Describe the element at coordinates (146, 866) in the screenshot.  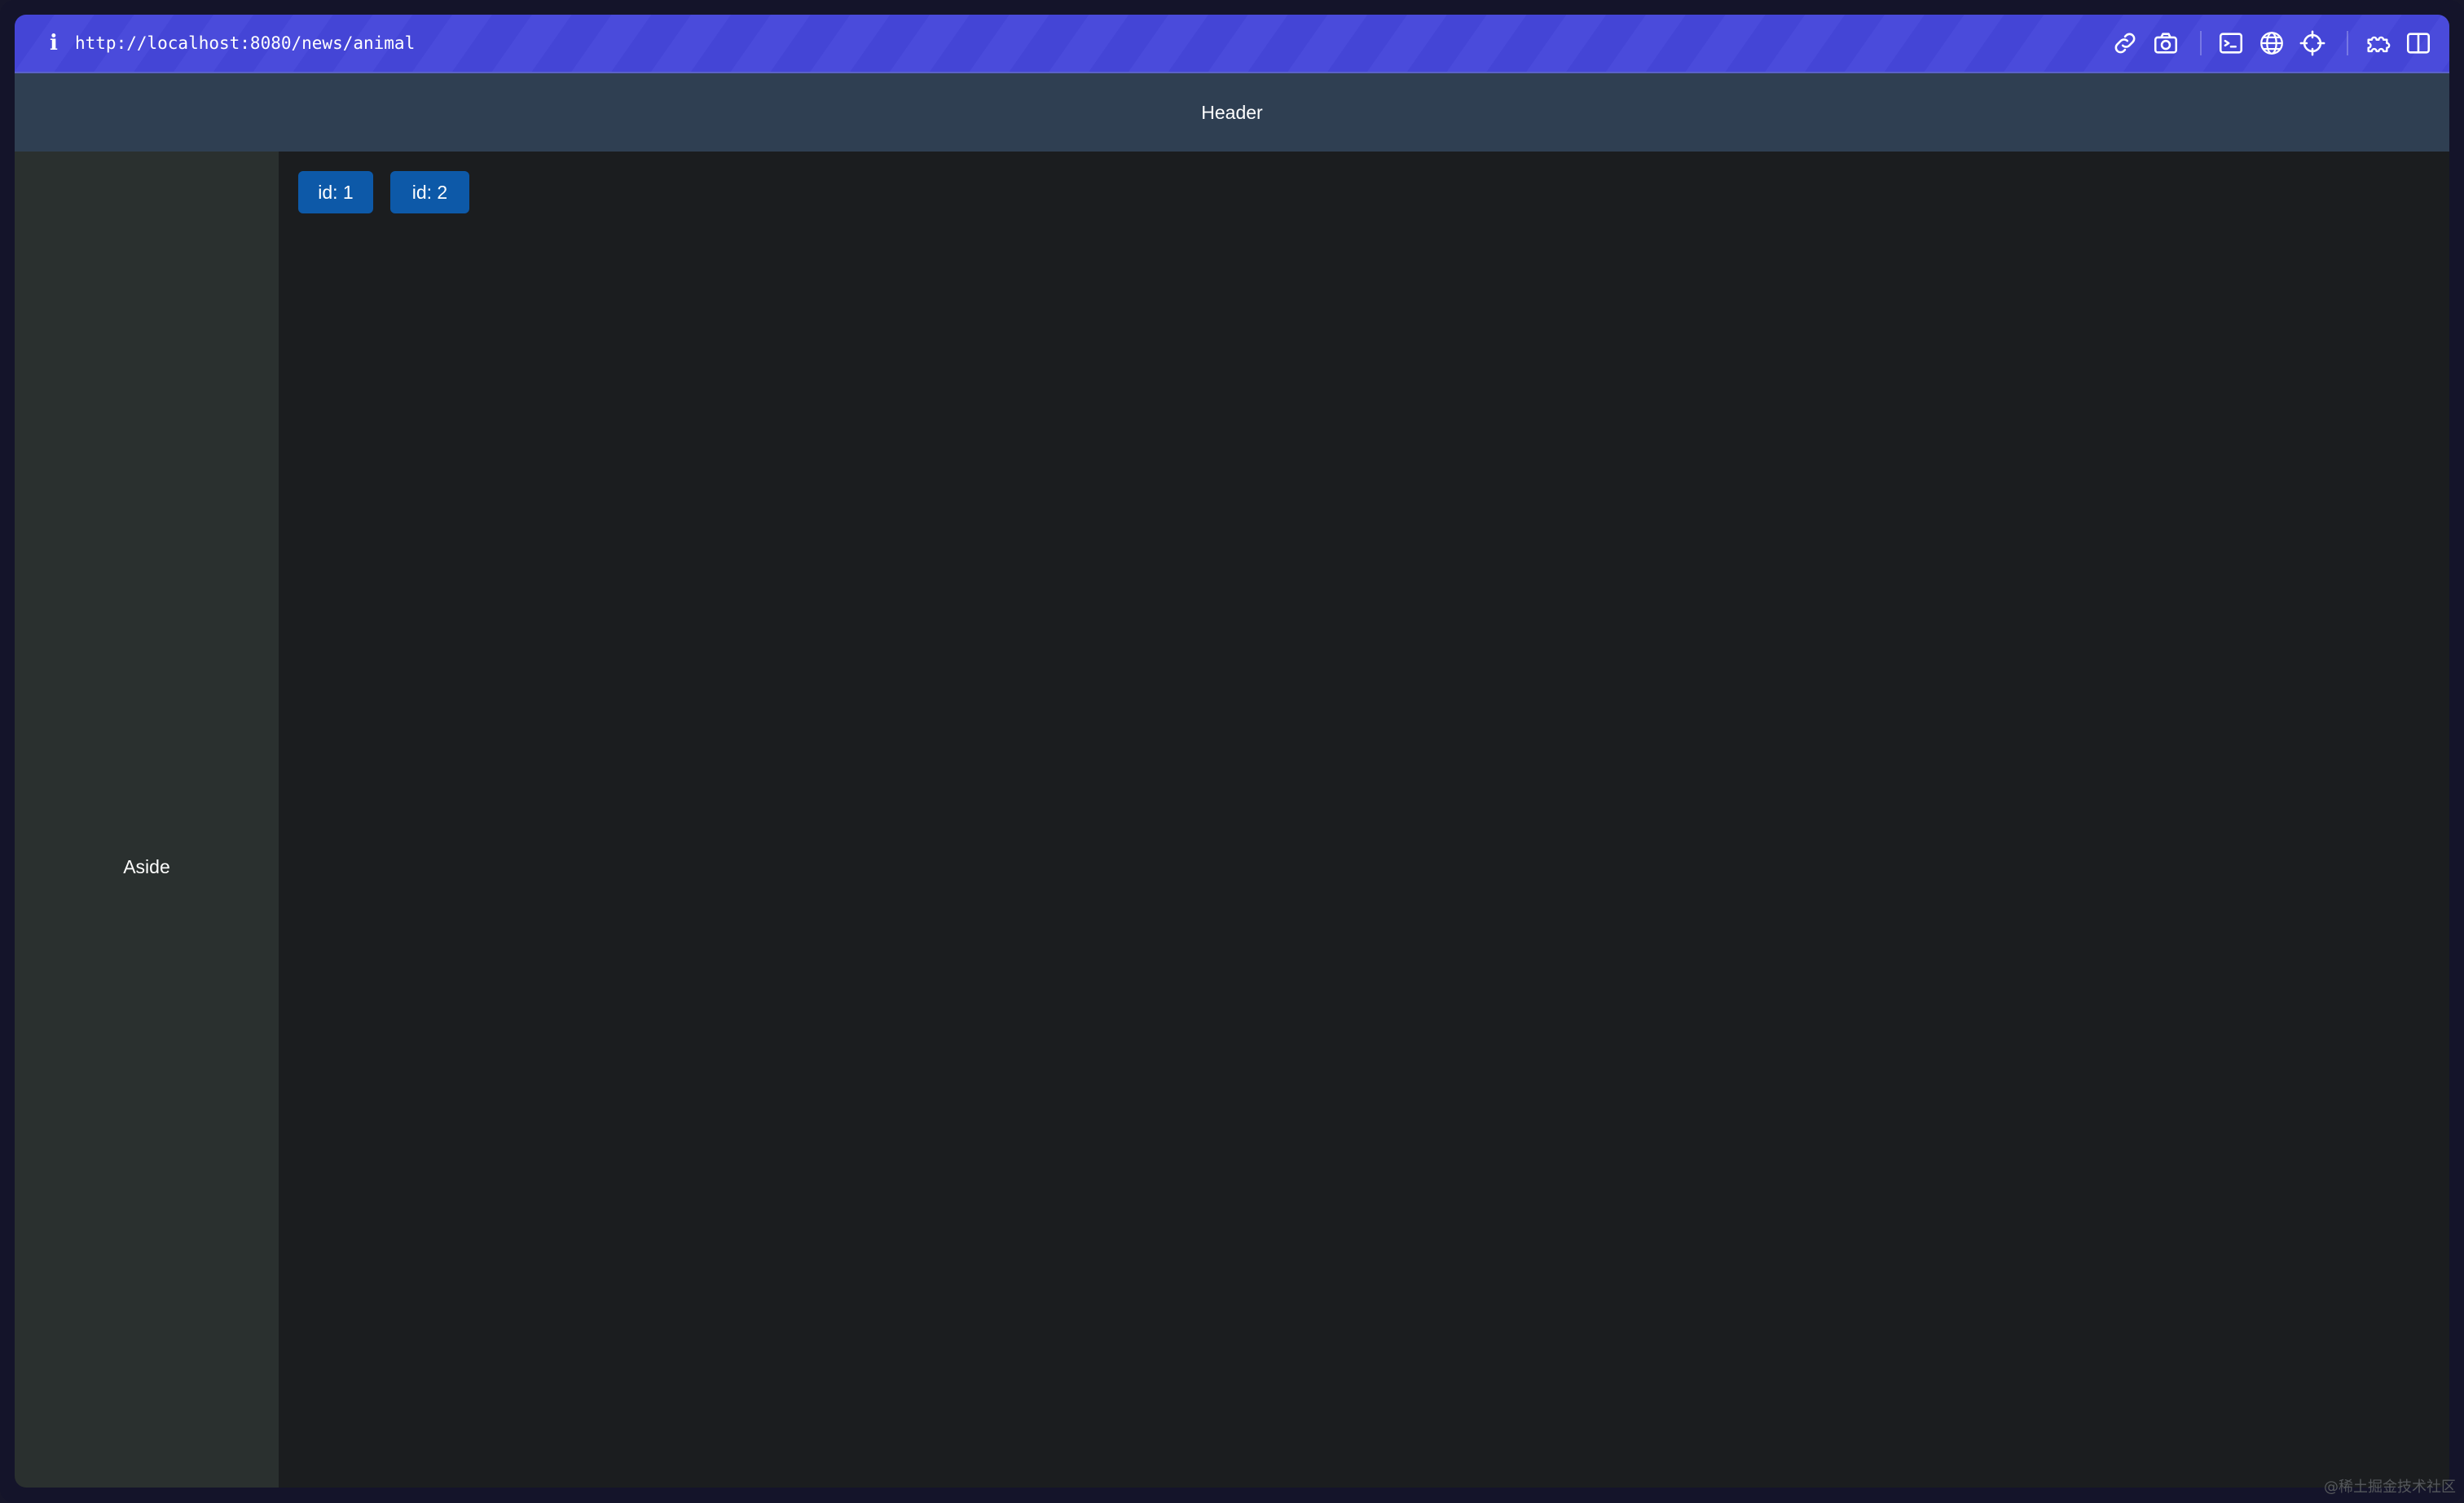
I see `sidebar-label: Aside` at that location.